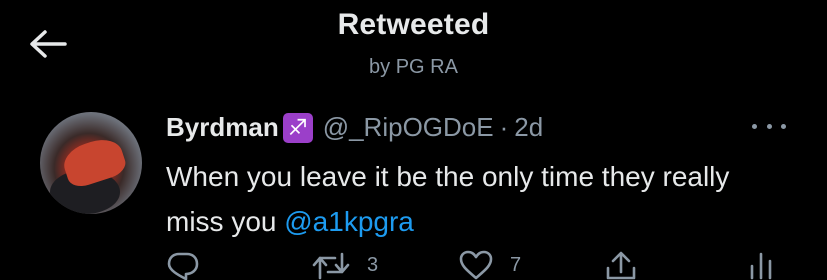  What do you see at coordinates (516, 264) in the screenshot?
I see `like-count: 7` at bounding box center [516, 264].